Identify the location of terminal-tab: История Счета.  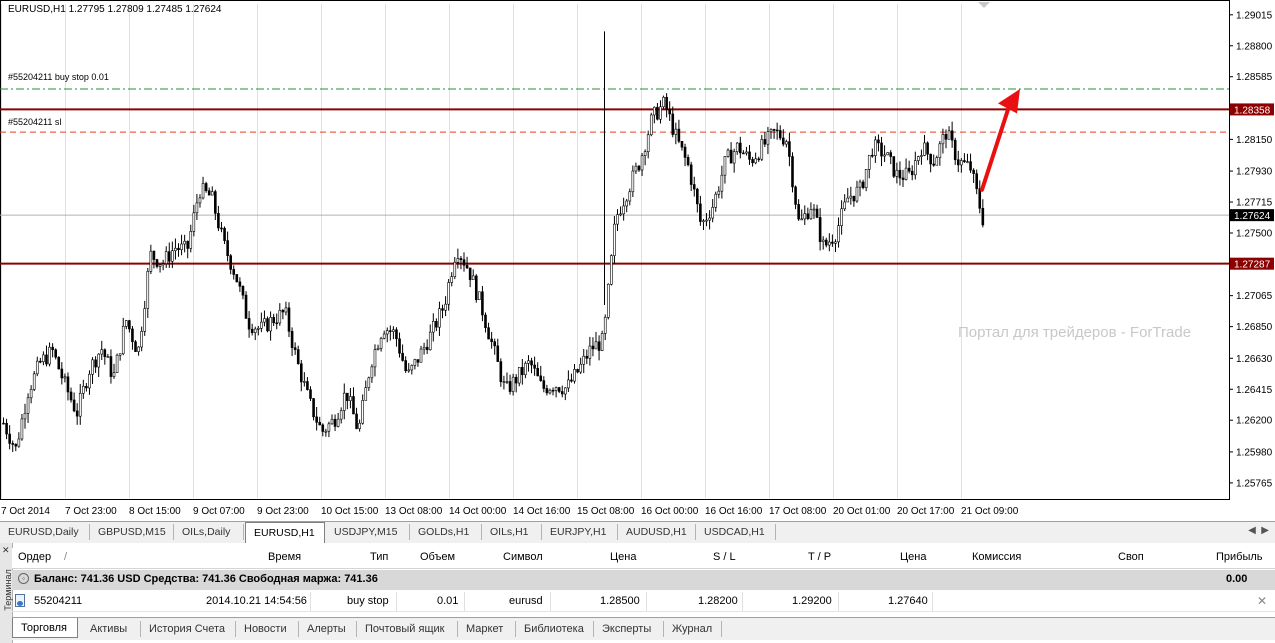
(188, 629).